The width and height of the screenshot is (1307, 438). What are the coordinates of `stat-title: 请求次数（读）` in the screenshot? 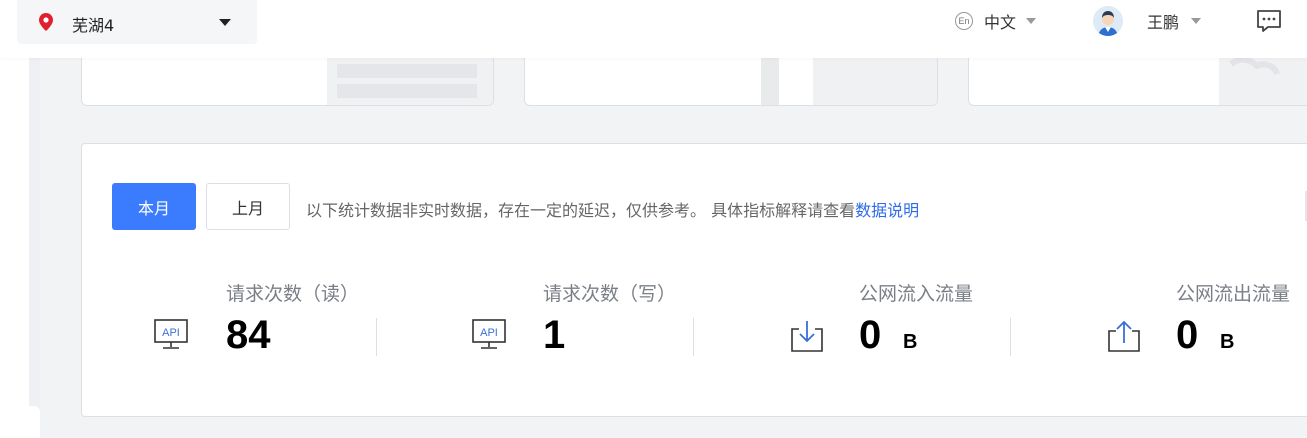 It's located at (293, 294).